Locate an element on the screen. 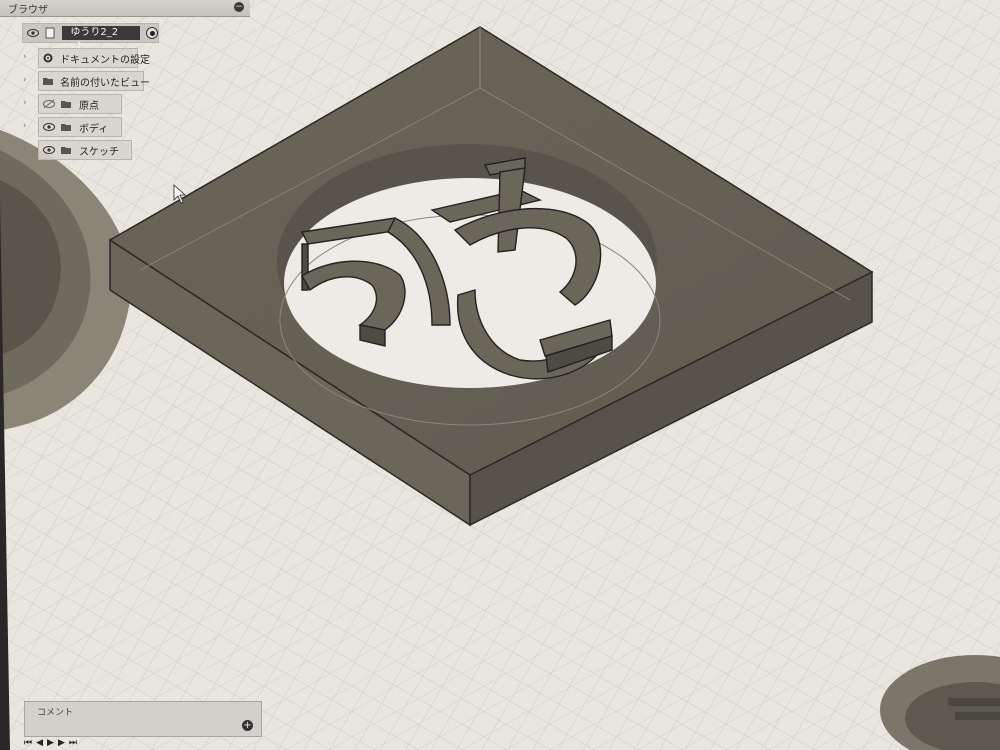  browser-header: ブラウザ − is located at coordinates (125, 8).